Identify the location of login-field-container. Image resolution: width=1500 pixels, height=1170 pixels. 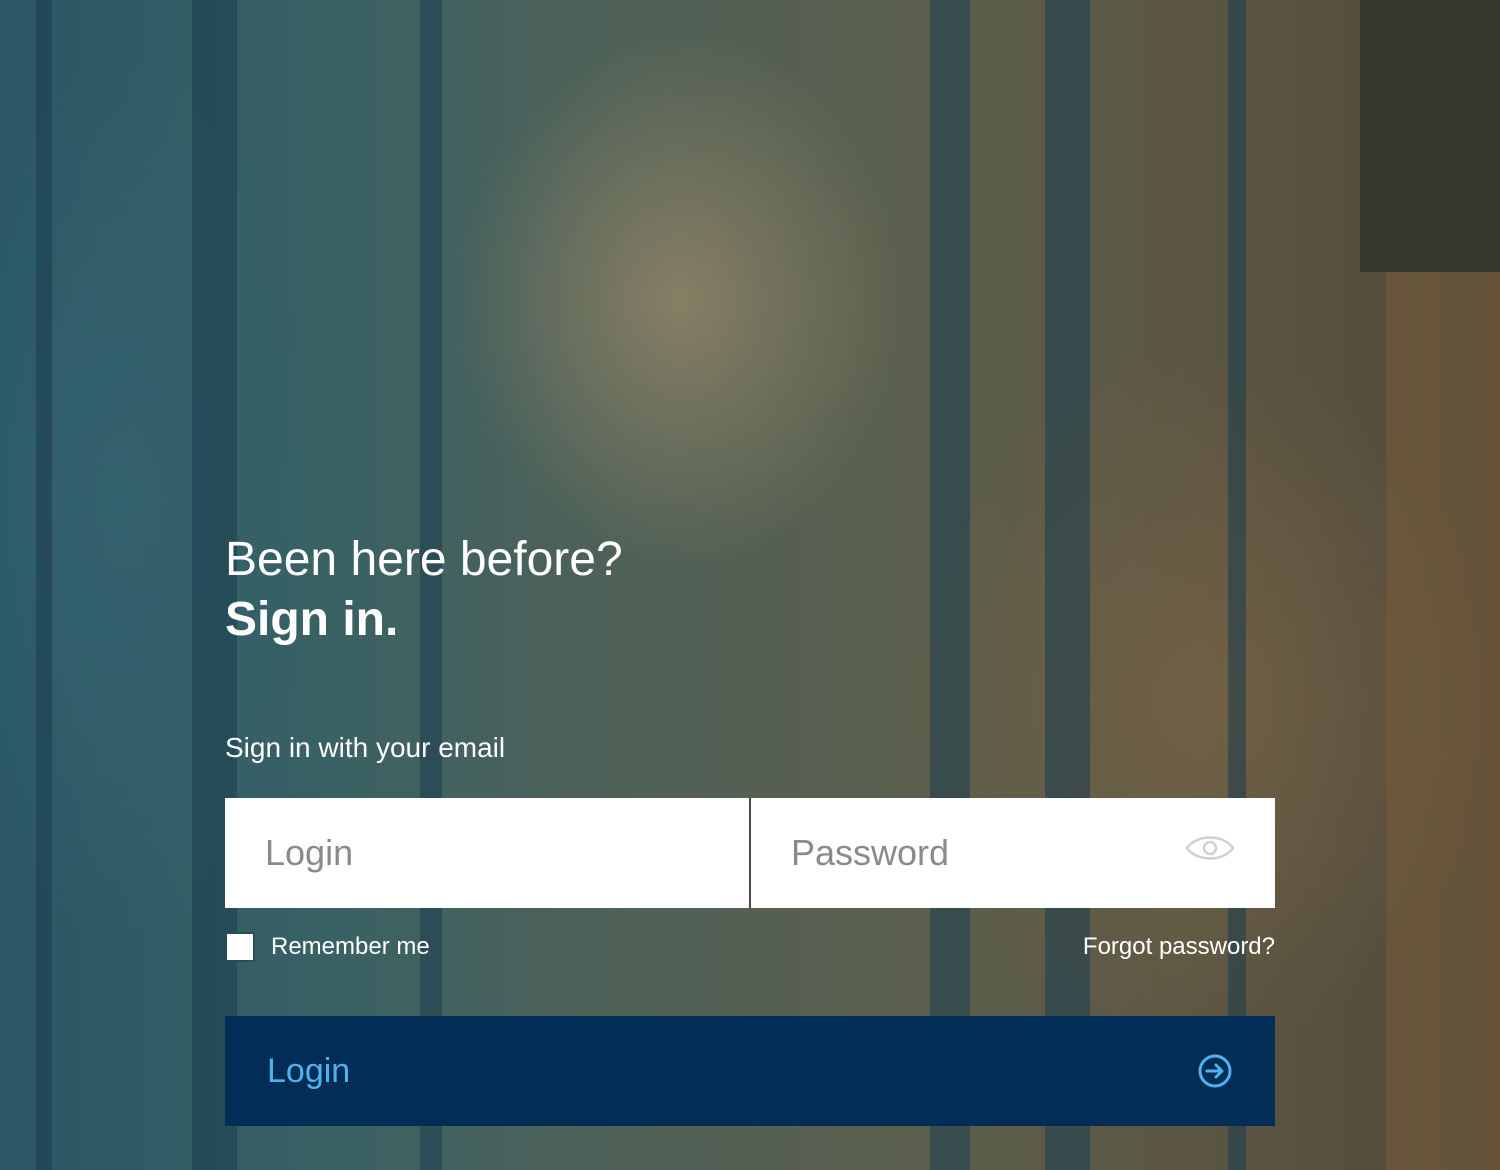
(488, 853).